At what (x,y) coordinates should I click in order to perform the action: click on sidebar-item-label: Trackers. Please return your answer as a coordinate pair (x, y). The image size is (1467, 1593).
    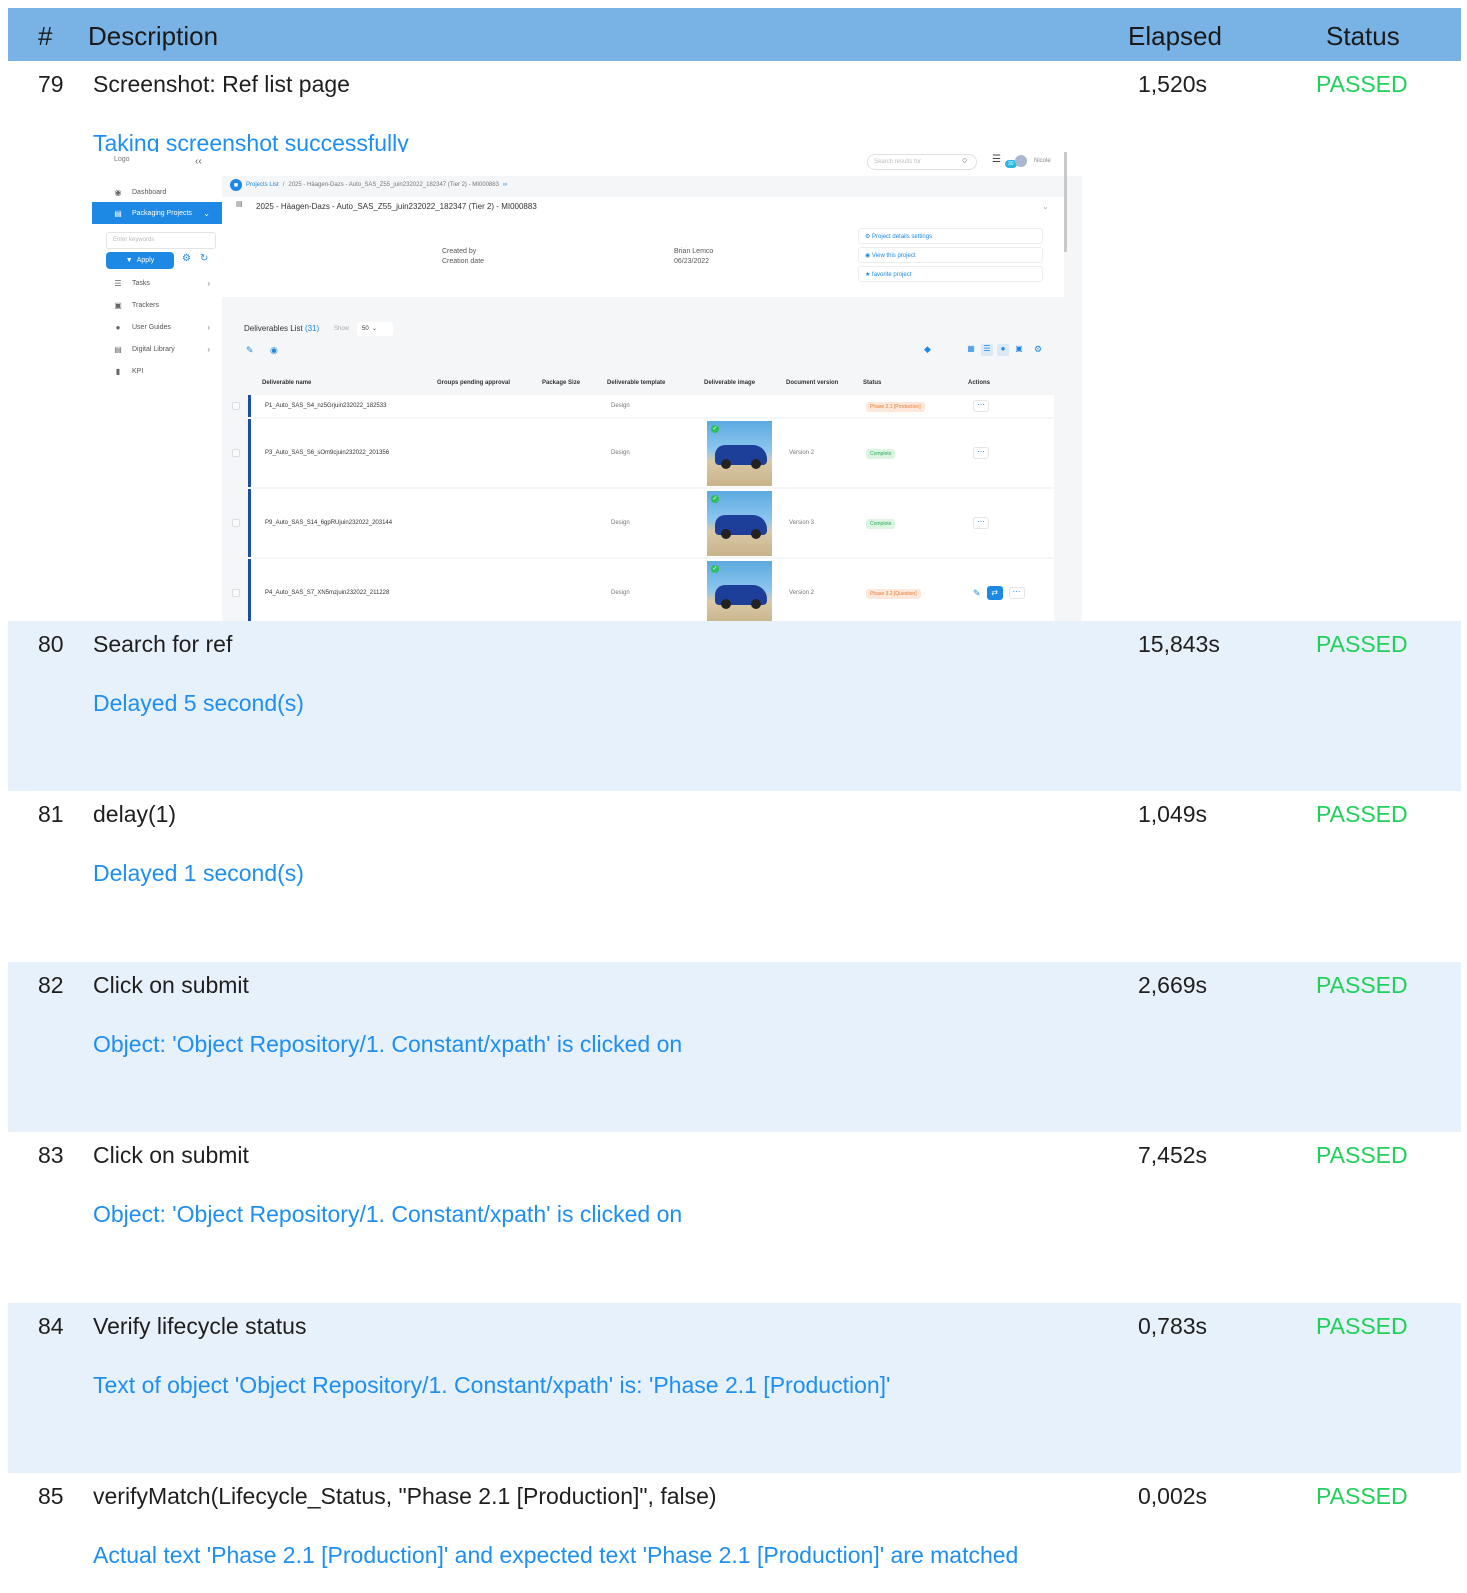
    Looking at the image, I should click on (145, 305).